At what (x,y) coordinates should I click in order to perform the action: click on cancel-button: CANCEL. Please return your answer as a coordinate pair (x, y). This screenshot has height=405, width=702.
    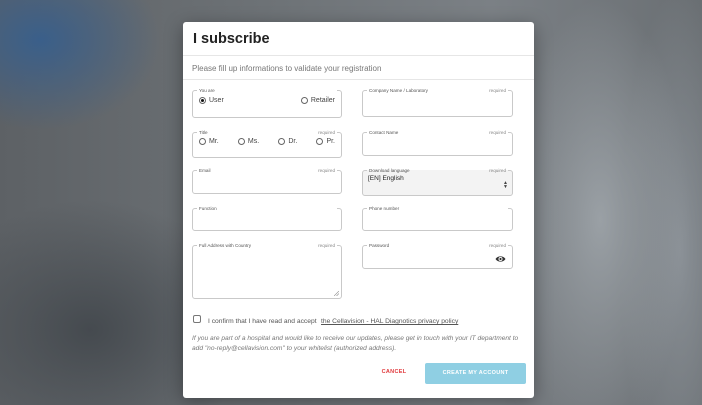
    Looking at the image, I should click on (394, 372).